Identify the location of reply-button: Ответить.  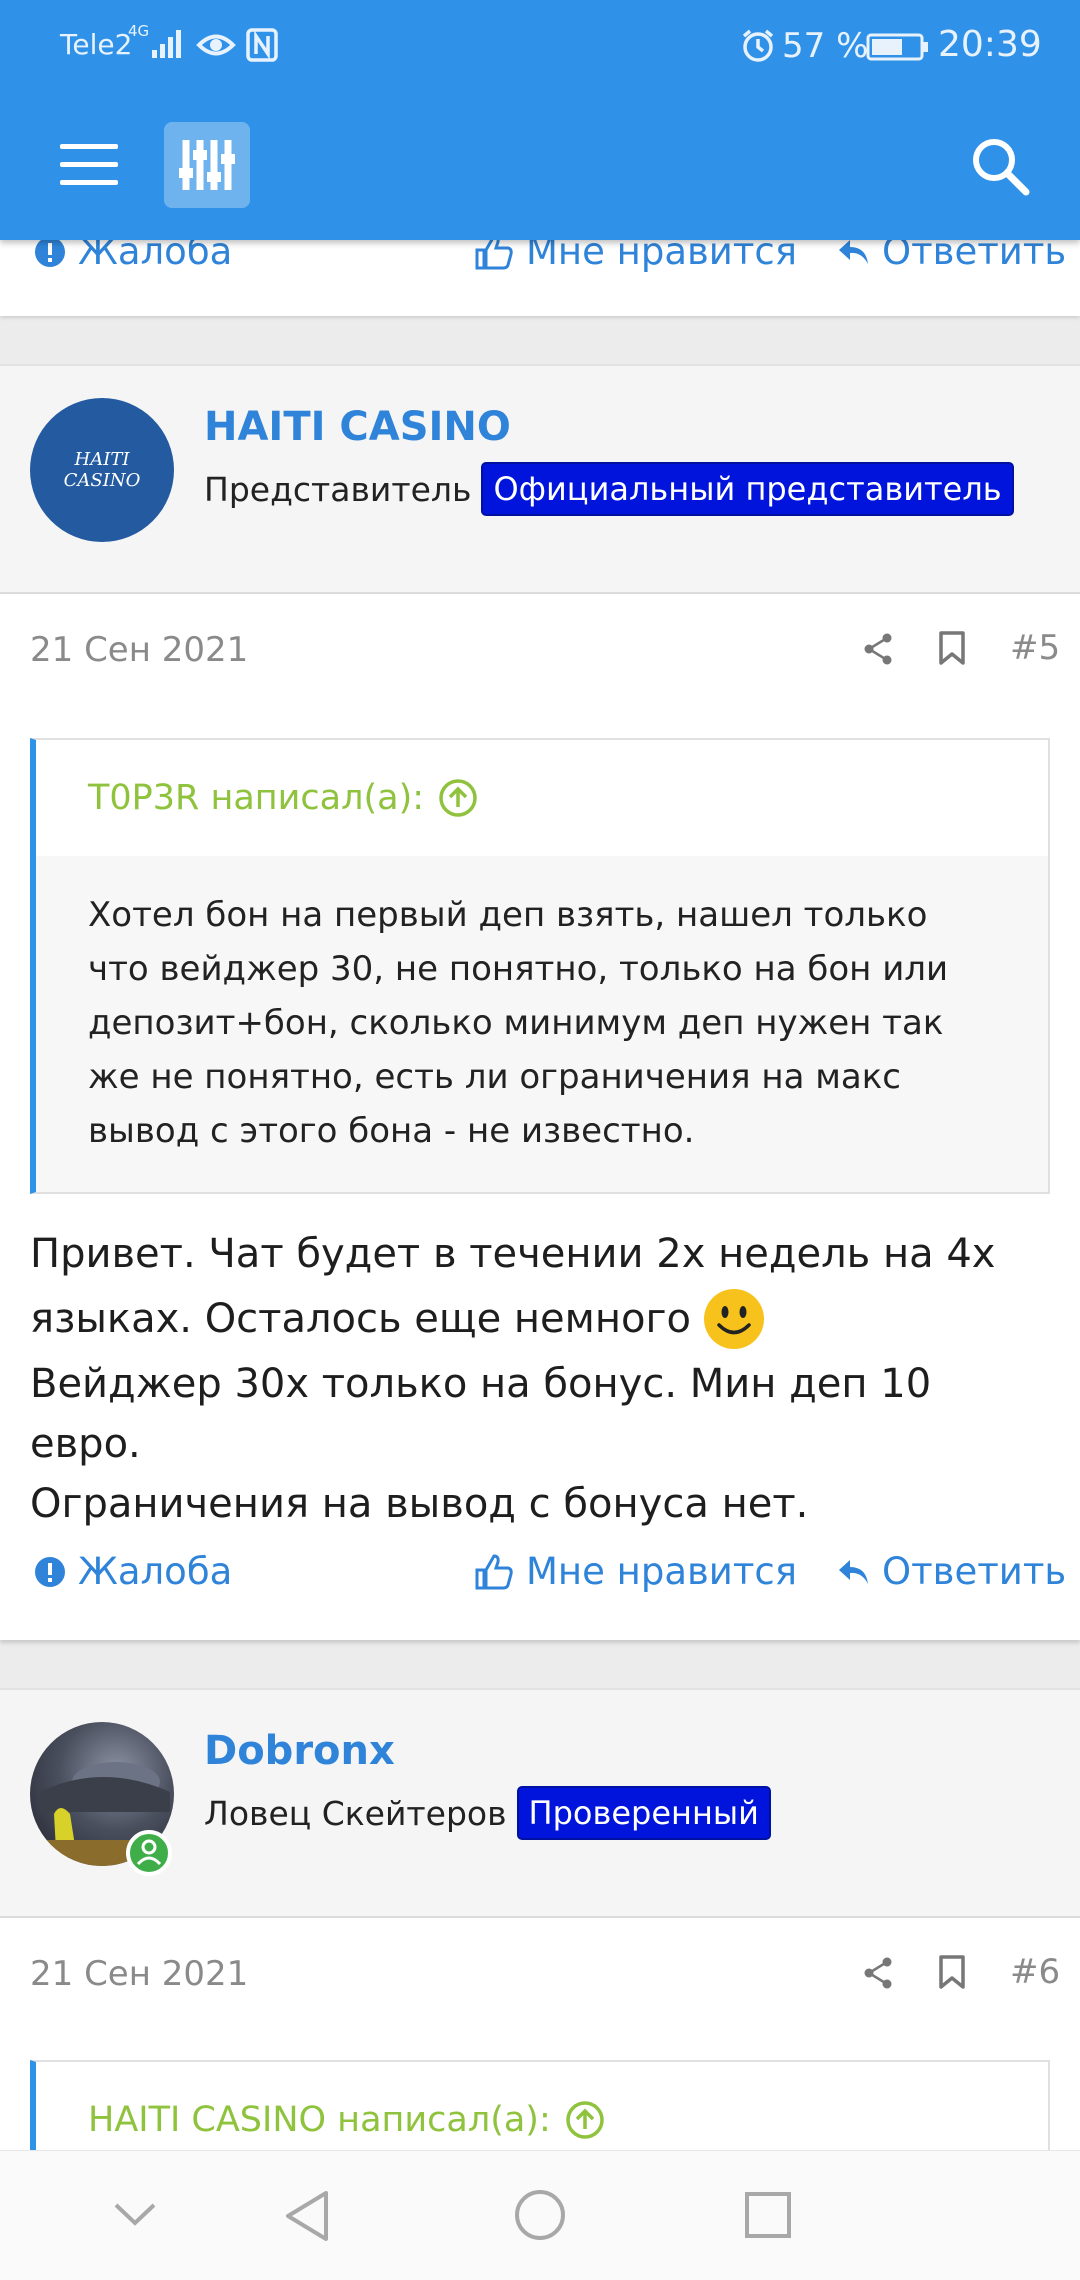
(951, 1571).